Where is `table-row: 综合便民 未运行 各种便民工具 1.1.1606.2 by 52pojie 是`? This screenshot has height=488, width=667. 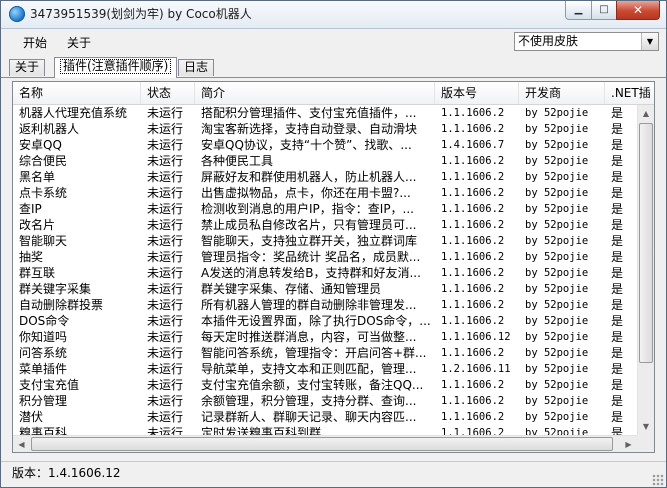 table-row: 综合便民 未运行 各种便民工具 1.1.1606.2 by 52pojie 是 is located at coordinates (325, 161).